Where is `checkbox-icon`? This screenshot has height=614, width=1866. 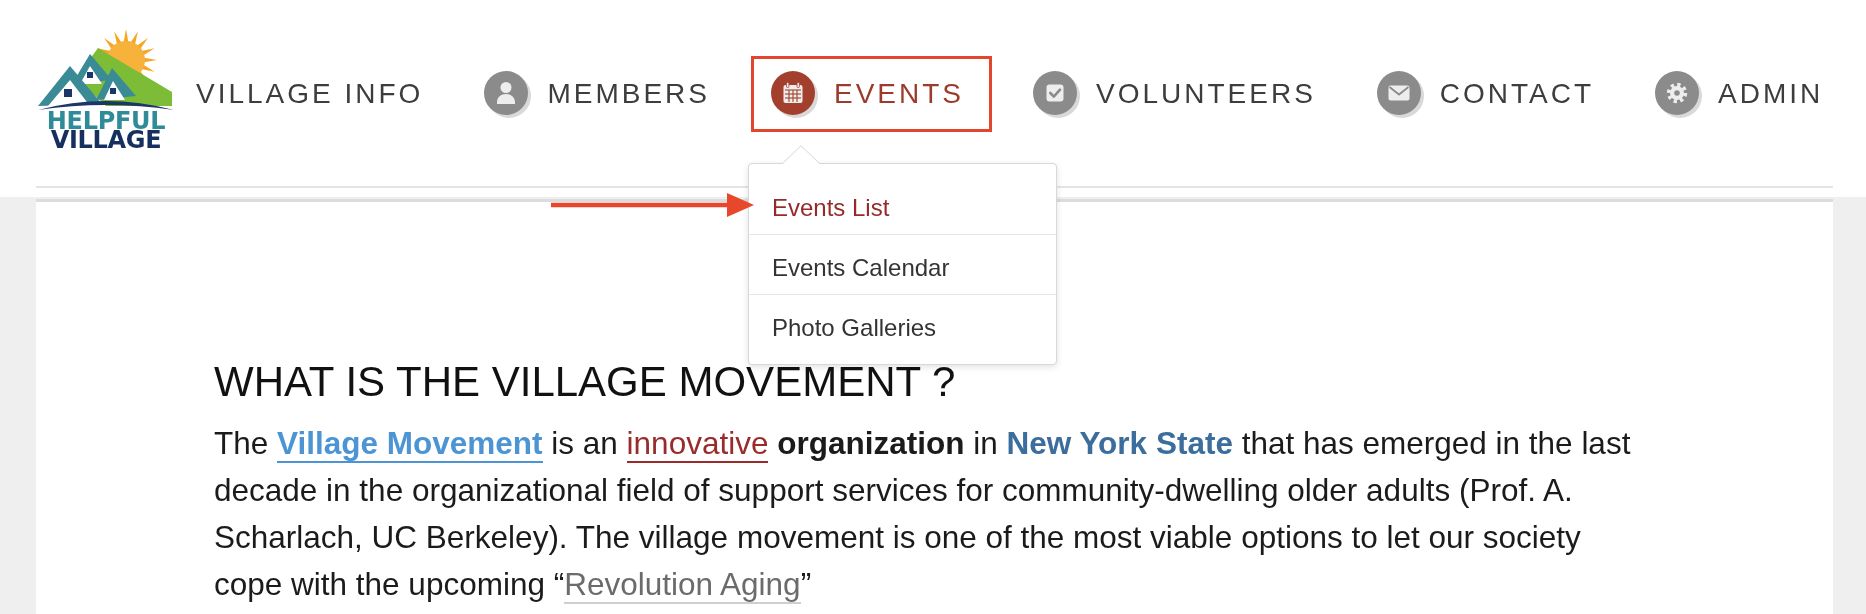
checkbox-icon is located at coordinates (1056, 94).